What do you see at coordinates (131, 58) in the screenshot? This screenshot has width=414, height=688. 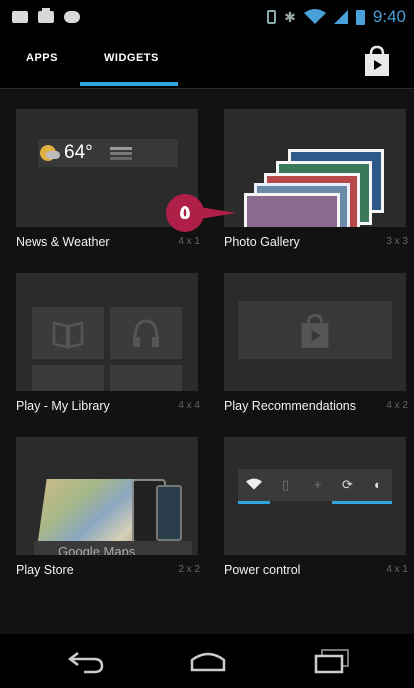 I see `tab-widgets: WIDGETS` at bounding box center [131, 58].